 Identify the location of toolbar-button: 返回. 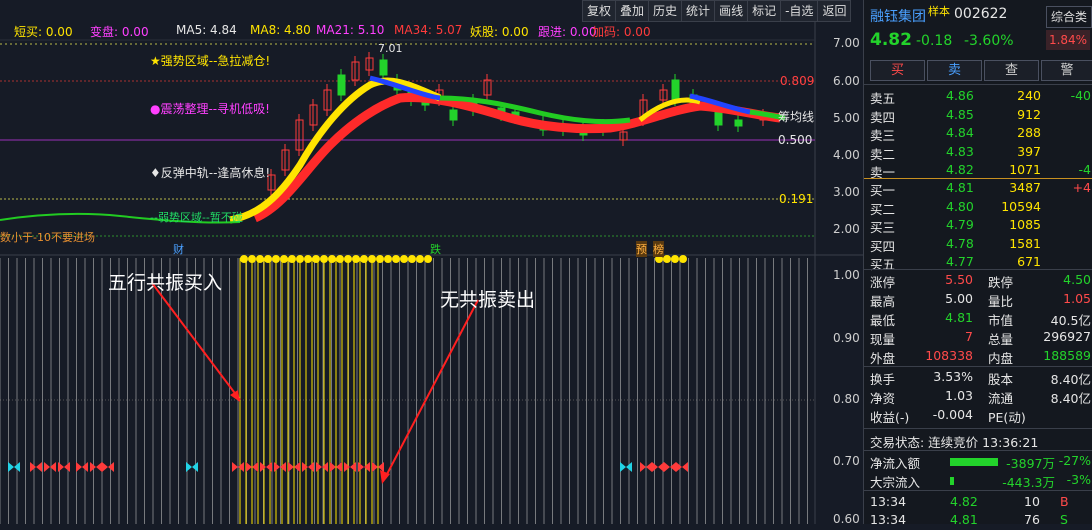
(834, 11).